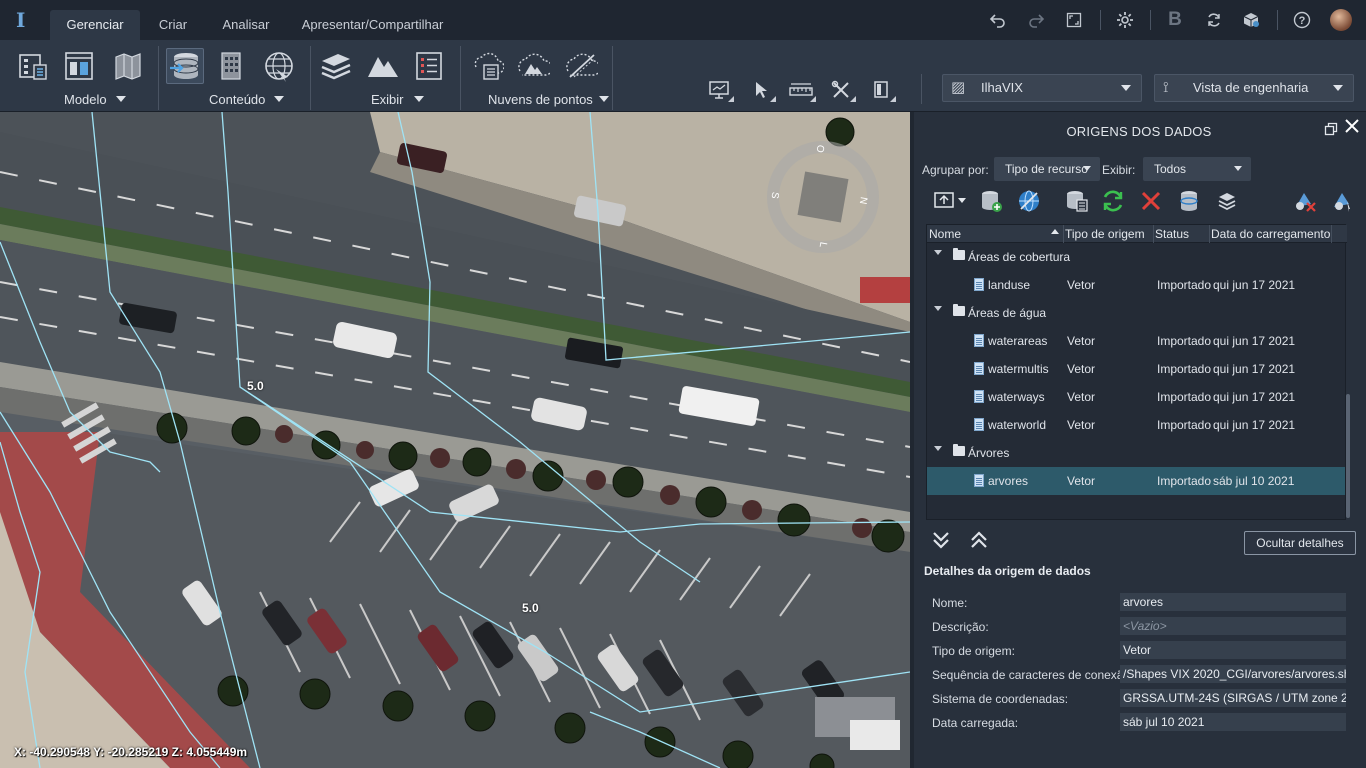  What do you see at coordinates (1233, 698) in the screenshot?
I see `detail-value-coordinate-system: GRSSA.UTM-24S (SIRGAS / UTM zone 24S)` at bounding box center [1233, 698].